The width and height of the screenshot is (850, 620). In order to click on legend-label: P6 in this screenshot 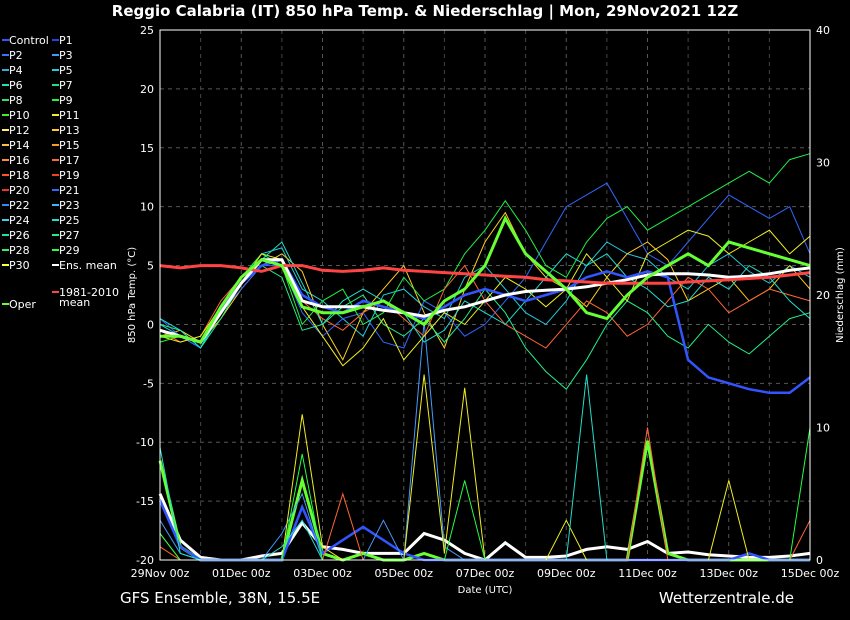, I will do `click(16, 85)`.